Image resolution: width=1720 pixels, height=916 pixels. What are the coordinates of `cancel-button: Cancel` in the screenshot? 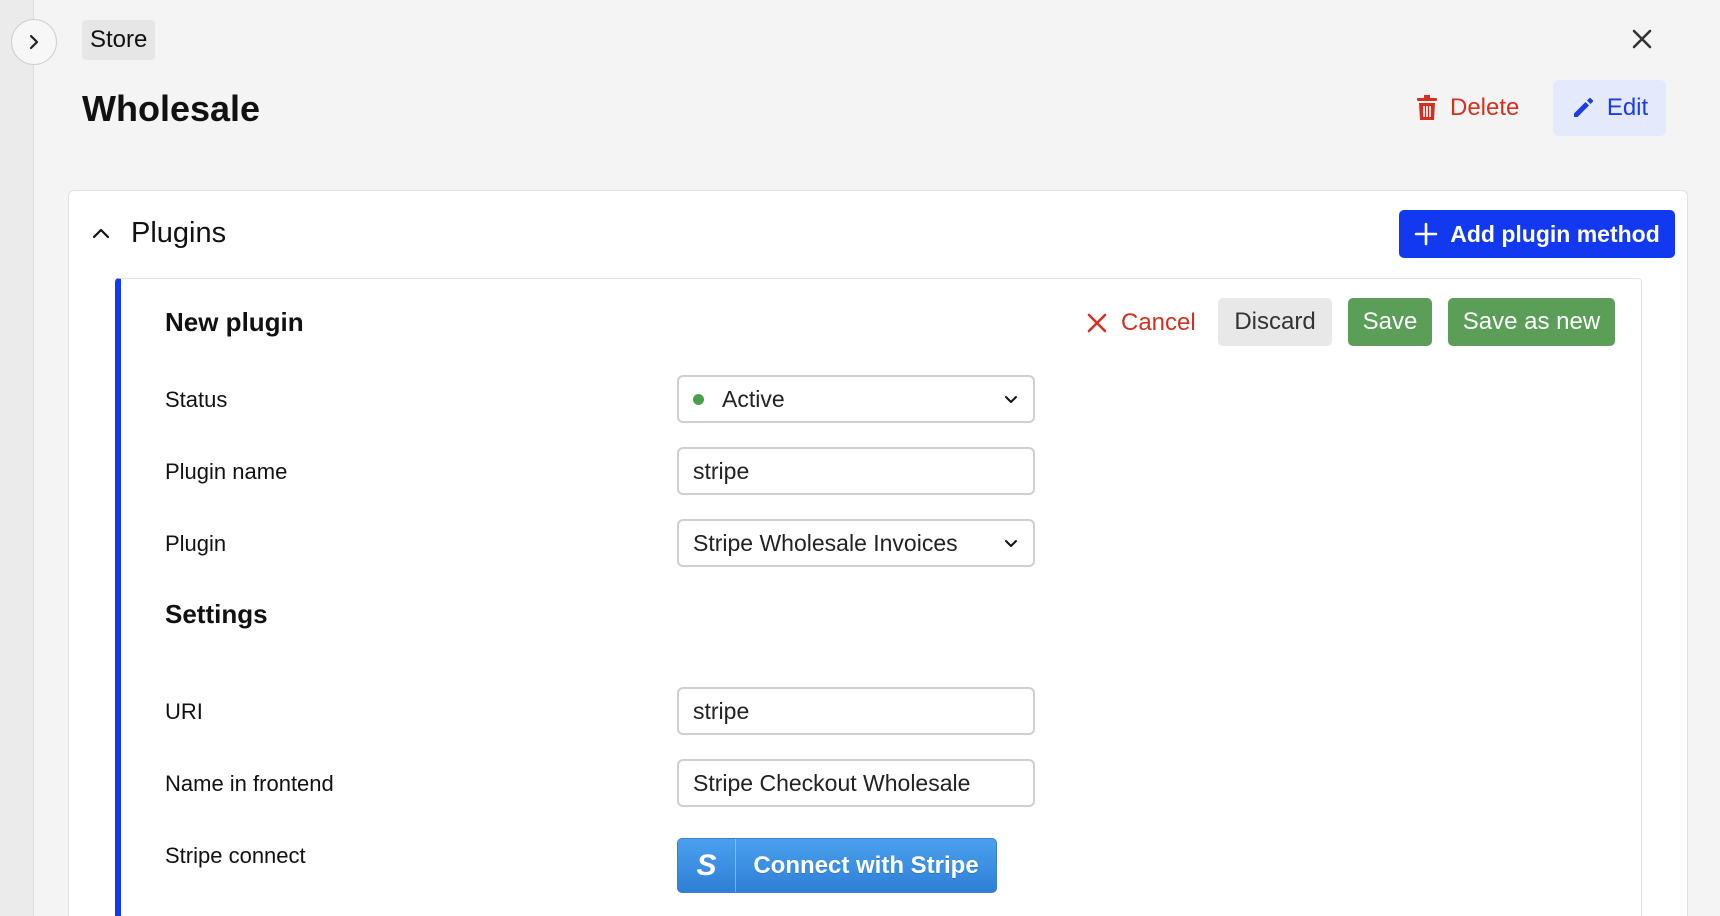 It's located at (1141, 323).